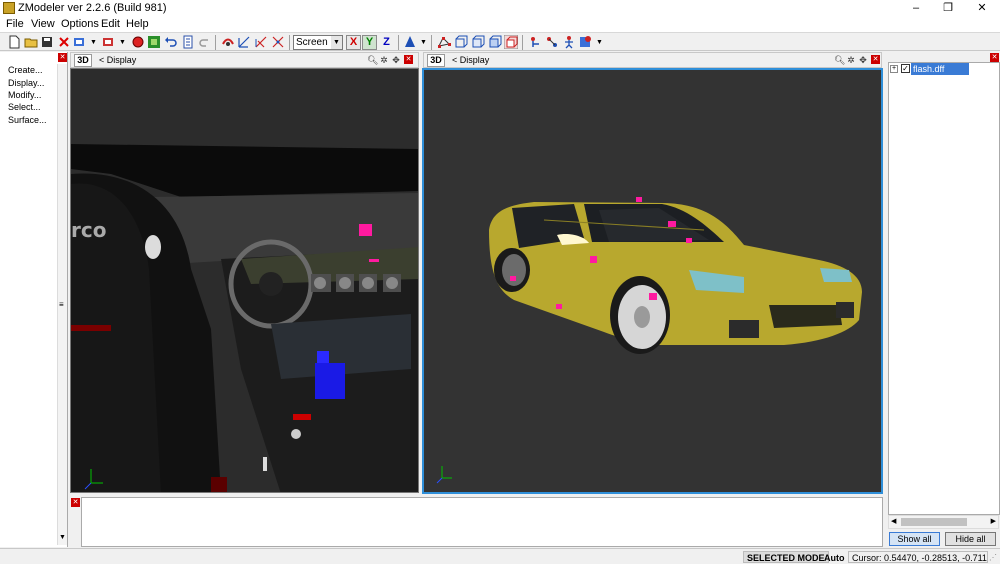 The width and height of the screenshot is (1000, 564). Describe the element at coordinates (9, 8) in the screenshot. I see `app-icon` at that location.